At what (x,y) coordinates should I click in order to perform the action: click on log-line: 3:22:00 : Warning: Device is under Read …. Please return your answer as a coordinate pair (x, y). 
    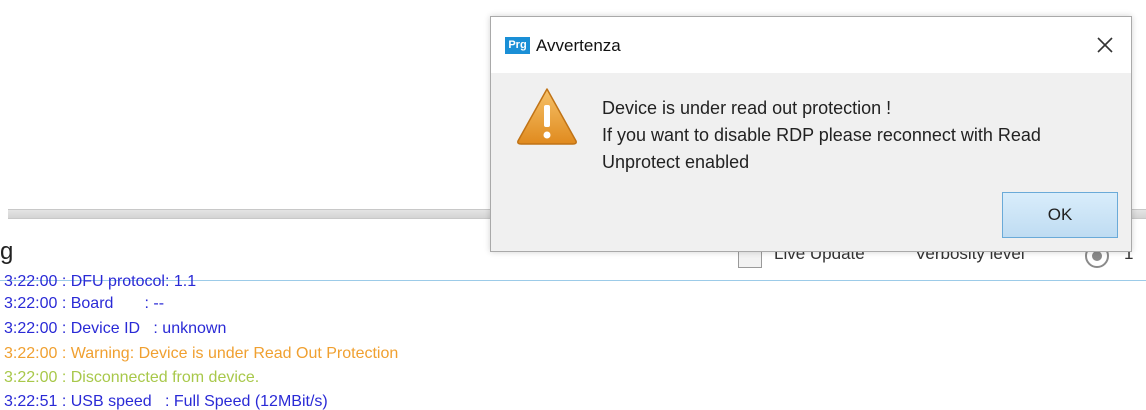
    Looking at the image, I should click on (201, 353).